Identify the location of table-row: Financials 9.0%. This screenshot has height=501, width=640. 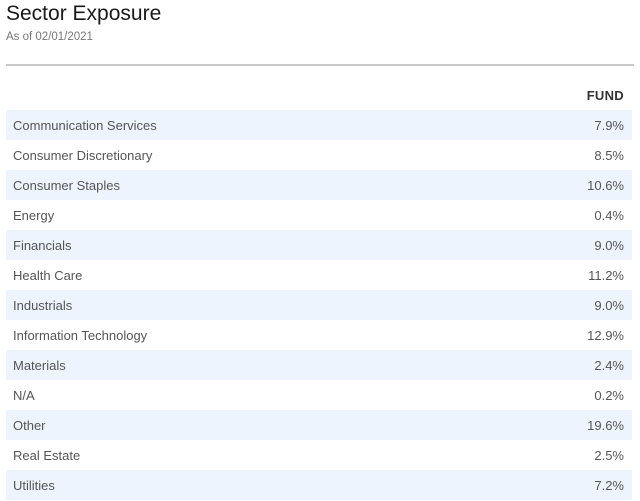
(319, 245).